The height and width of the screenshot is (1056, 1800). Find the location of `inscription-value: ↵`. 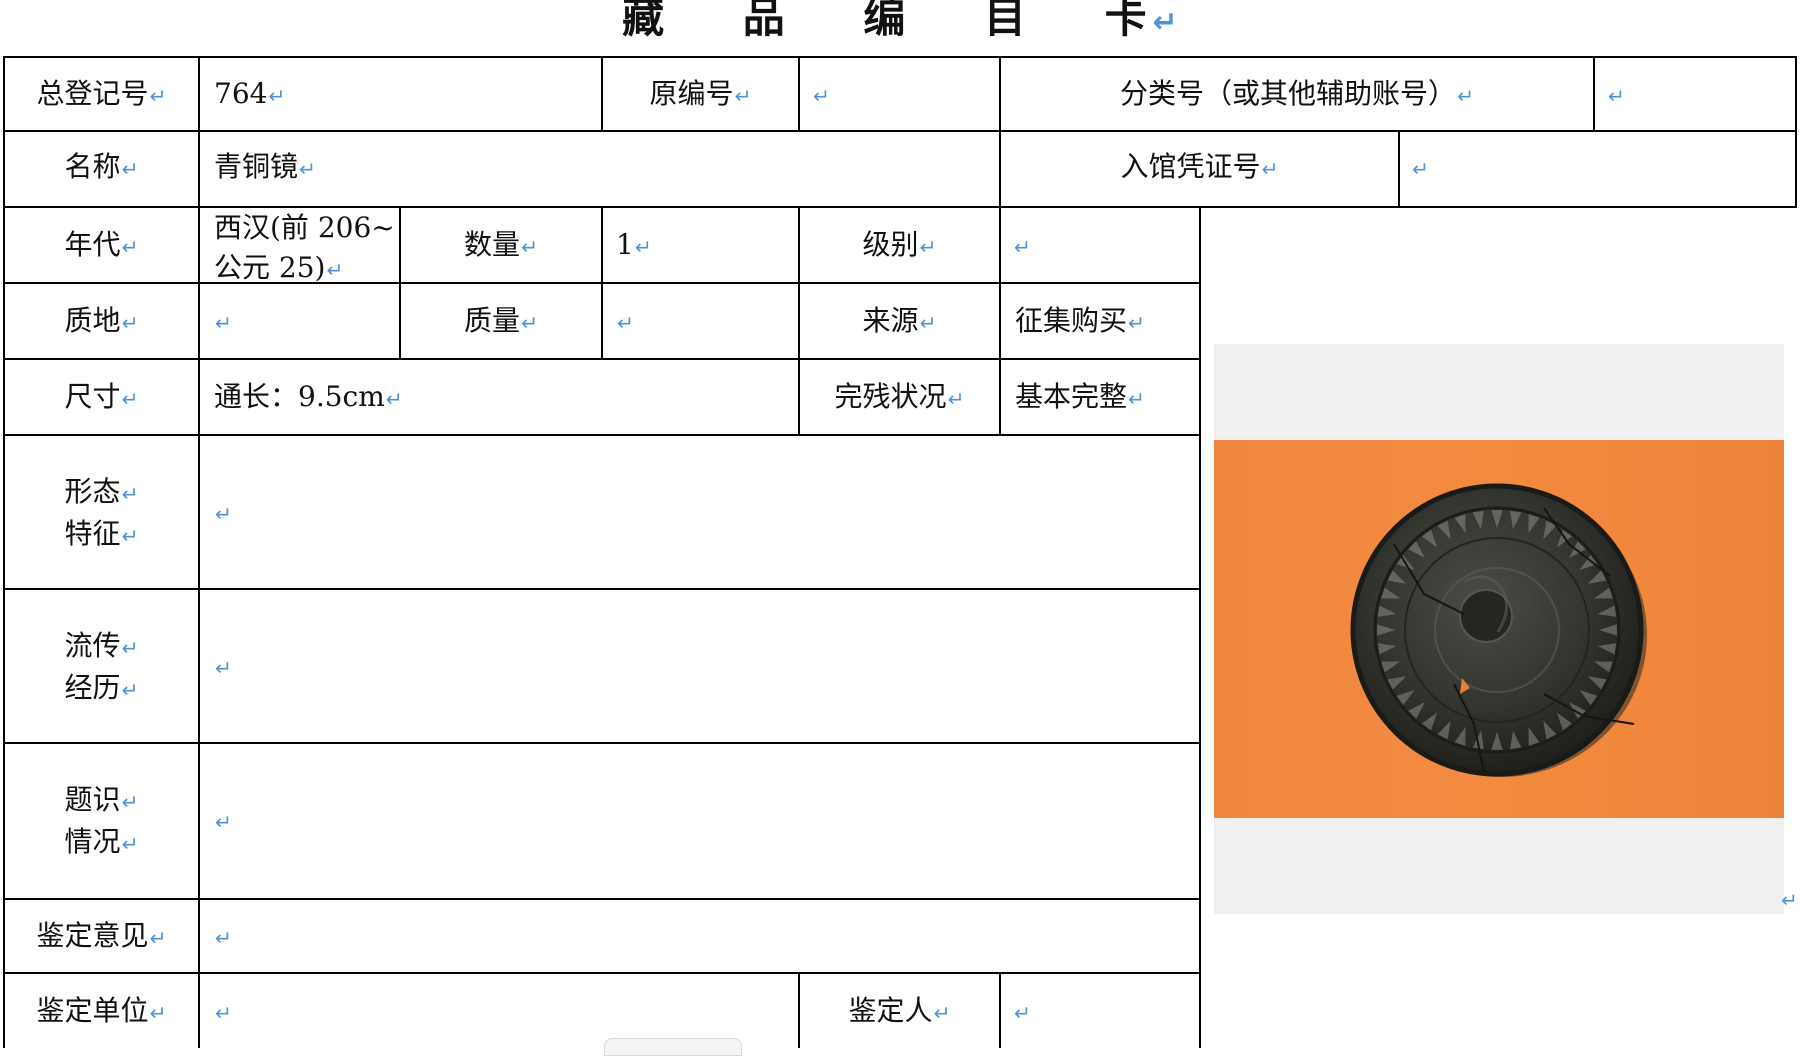

inscription-value: ↵ is located at coordinates (223, 821).